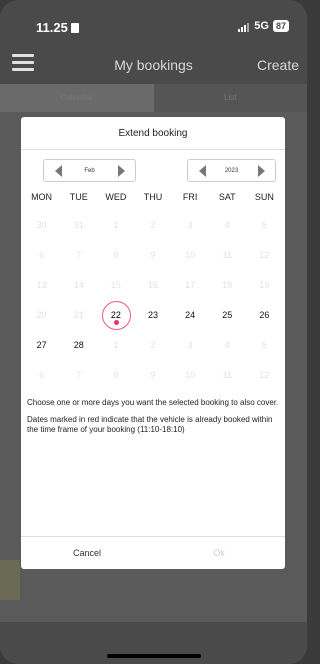 The height and width of the screenshot is (664, 320). Describe the element at coordinates (78, 225) in the screenshot. I see `calendar-day: 31` at that location.